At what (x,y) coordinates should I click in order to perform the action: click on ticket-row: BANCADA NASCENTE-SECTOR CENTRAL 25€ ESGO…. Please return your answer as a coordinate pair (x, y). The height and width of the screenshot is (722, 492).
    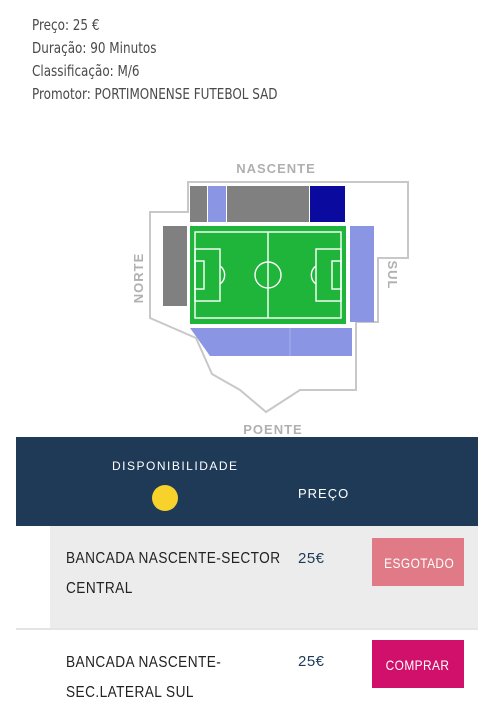
    Looking at the image, I should click on (247, 577).